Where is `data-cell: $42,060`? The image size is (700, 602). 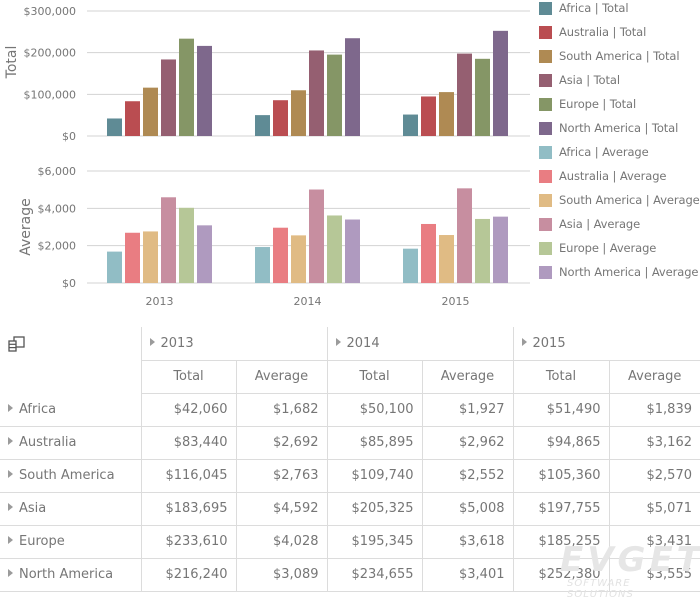
data-cell: $42,060 is located at coordinates (188, 410).